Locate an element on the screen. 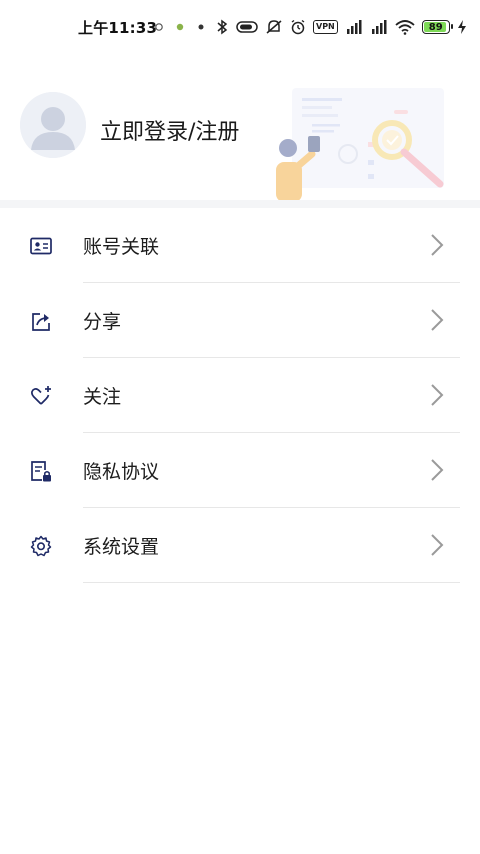 This screenshot has width=480, height=854. menu-item-label: 隐私协议 is located at coordinates (121, 472).